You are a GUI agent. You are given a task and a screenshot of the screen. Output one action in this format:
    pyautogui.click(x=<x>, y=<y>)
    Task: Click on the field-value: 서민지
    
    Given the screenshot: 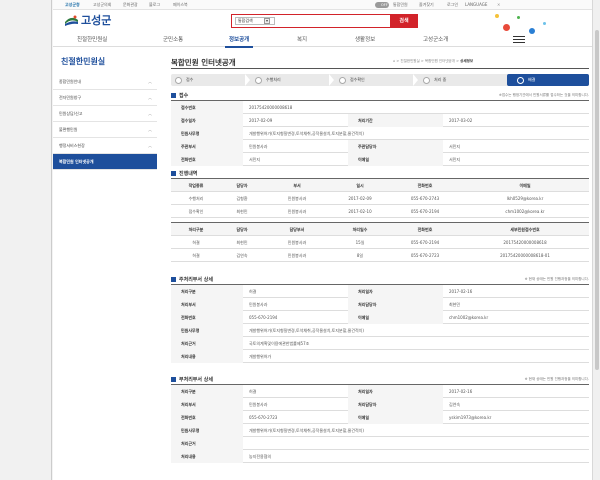 What is the action you would take?
    pyautogui.click(x=455, y=146)
    